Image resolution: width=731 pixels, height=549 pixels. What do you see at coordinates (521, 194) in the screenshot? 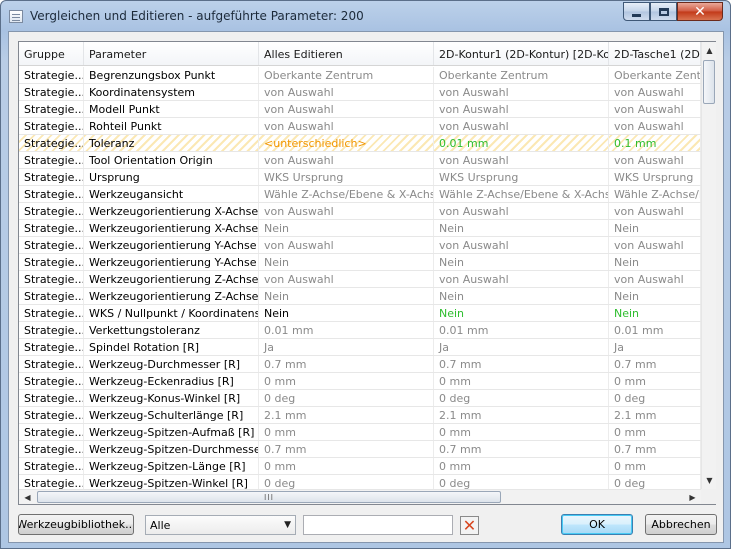
I see `contour-value-cell: Wähle Z-Achse/Ebene & X-Achse` at bounding box center [521, 194].